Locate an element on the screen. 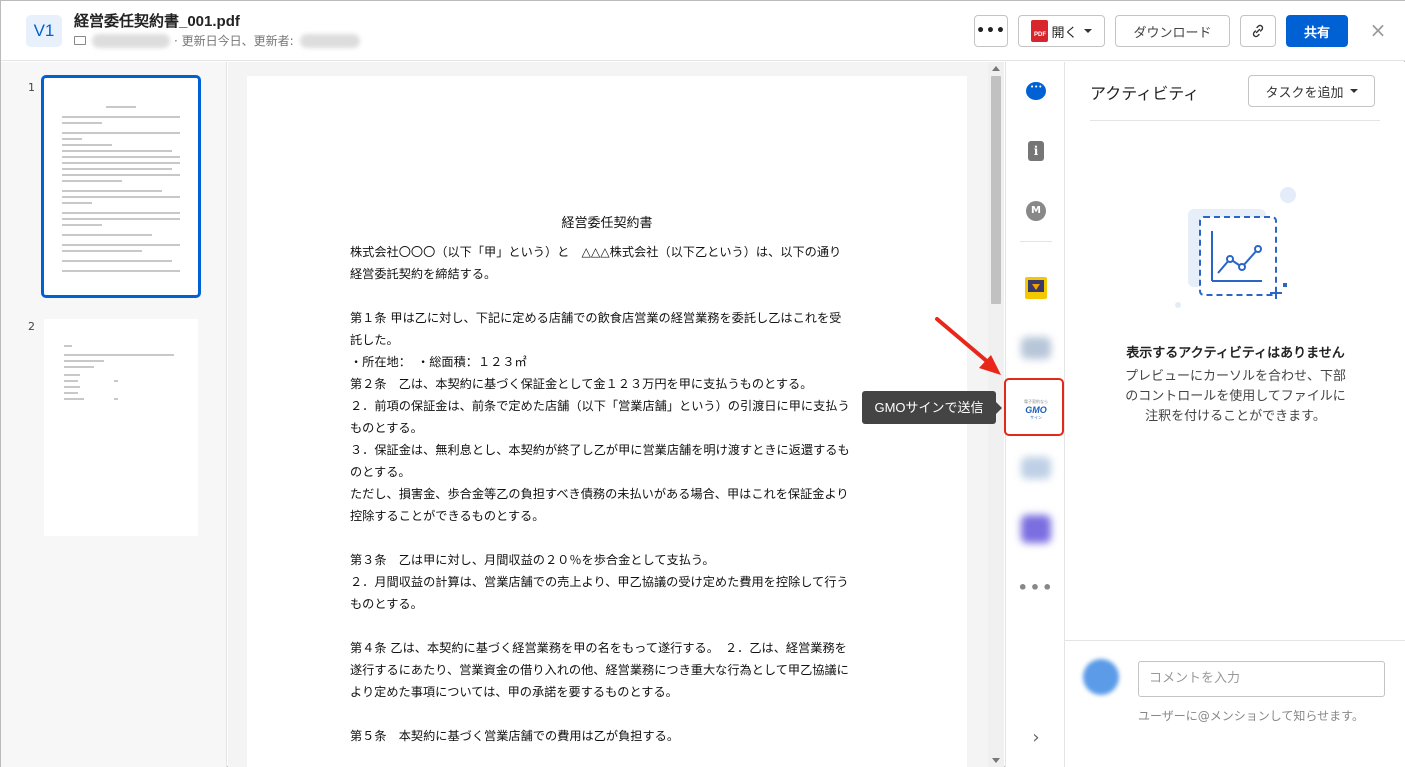 This screenshot has height=767, width=1405. empty-state-title: 表示するアクティビティはありません is located at coordinates (1235, 353).